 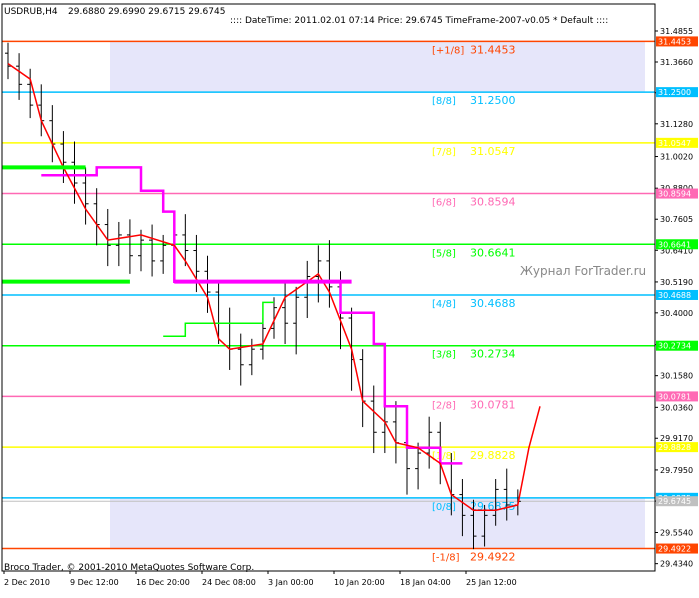 What do you see at coordinates (674, 194) in the screenshot?
I see `price-tag-label: 30.8594` at bounding box center [674, 194].